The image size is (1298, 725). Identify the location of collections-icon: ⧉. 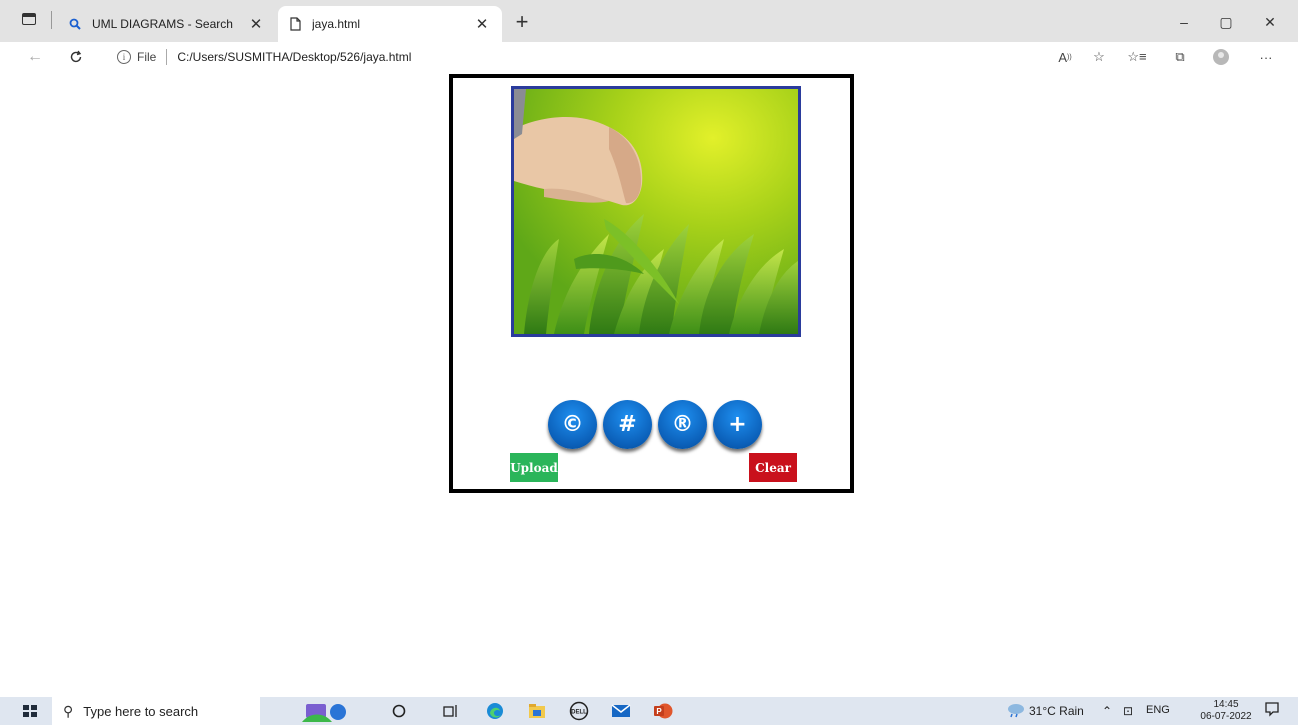
(1180, 57).